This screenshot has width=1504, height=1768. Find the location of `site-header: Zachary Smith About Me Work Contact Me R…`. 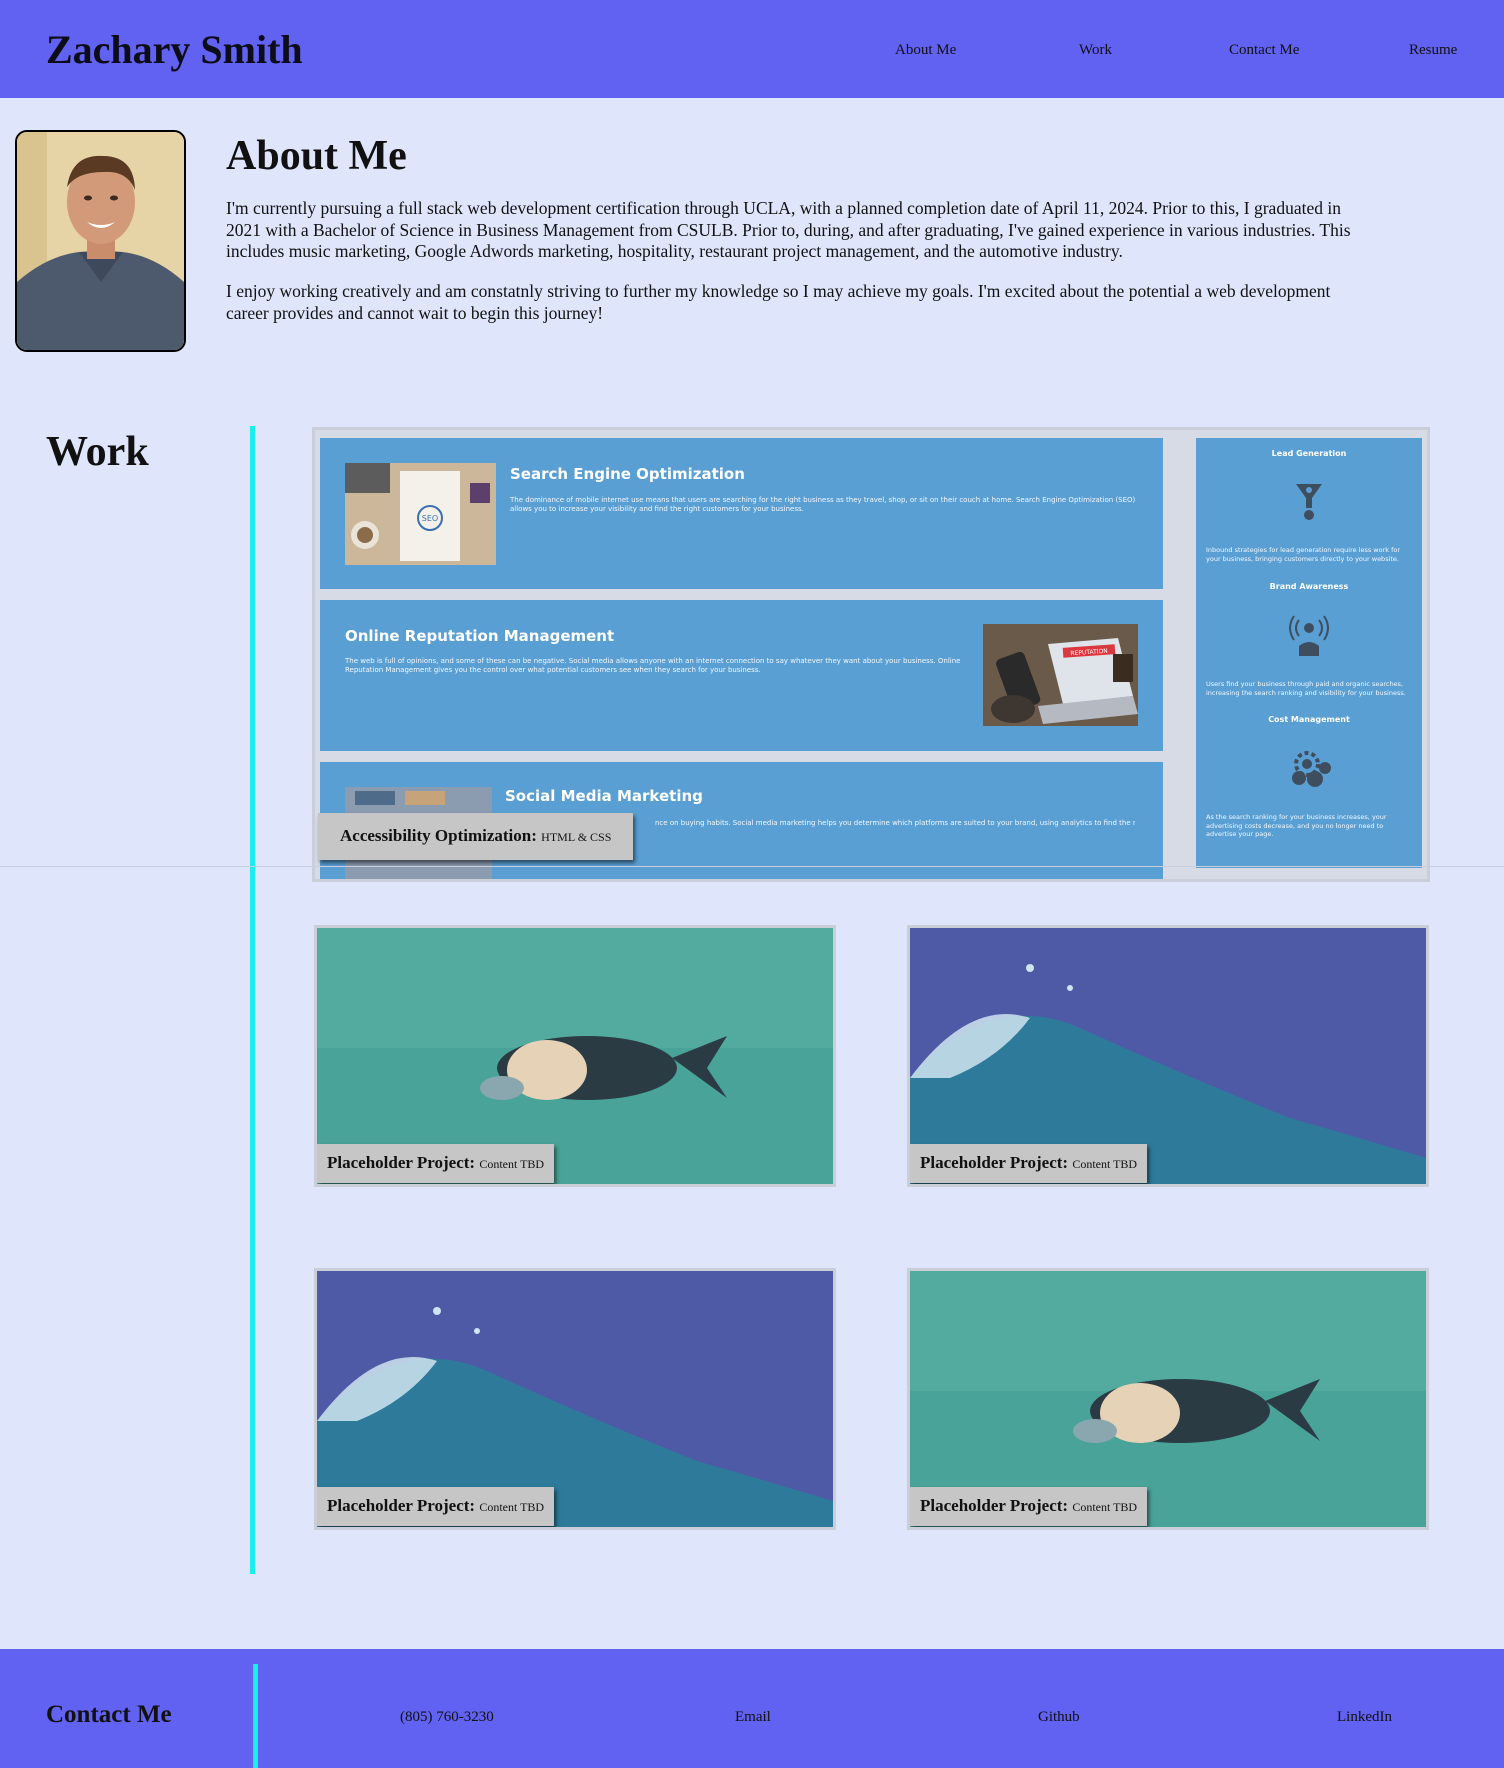

site-header: Zachary Smith About Me Work Contact Me R… is located at coordinates (752, 49).